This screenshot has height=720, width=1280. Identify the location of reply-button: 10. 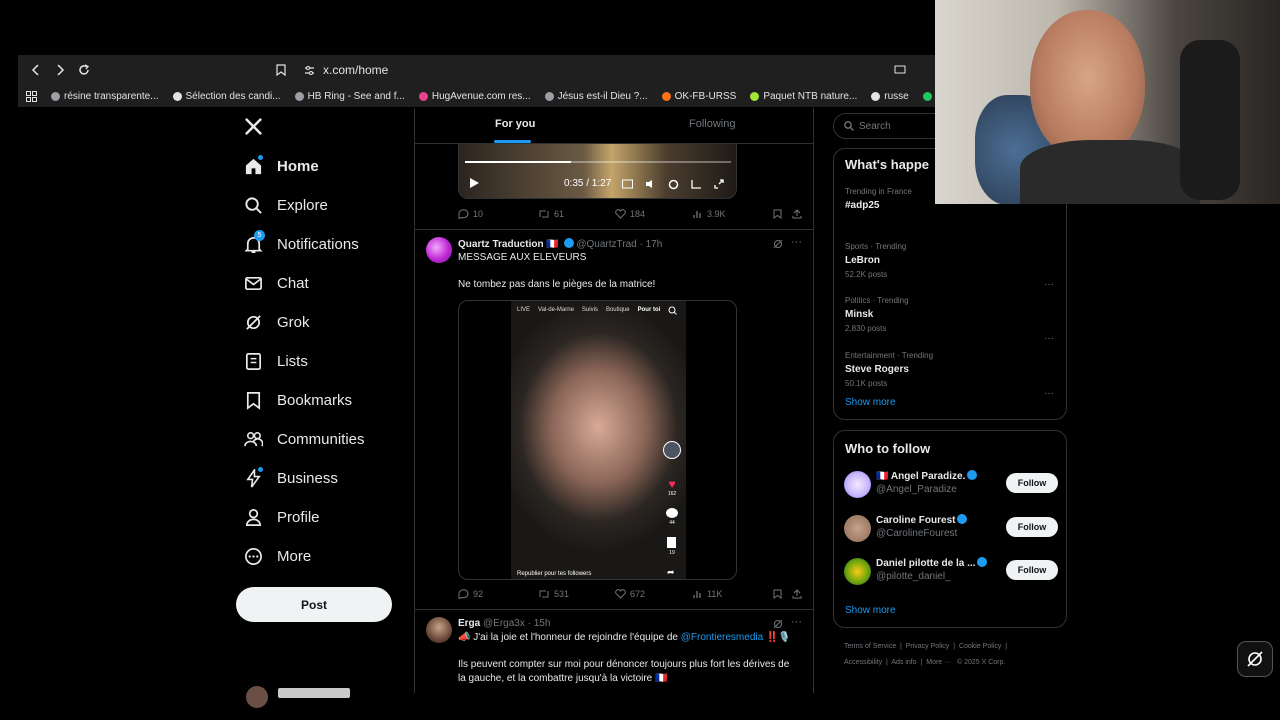
(498, 214).